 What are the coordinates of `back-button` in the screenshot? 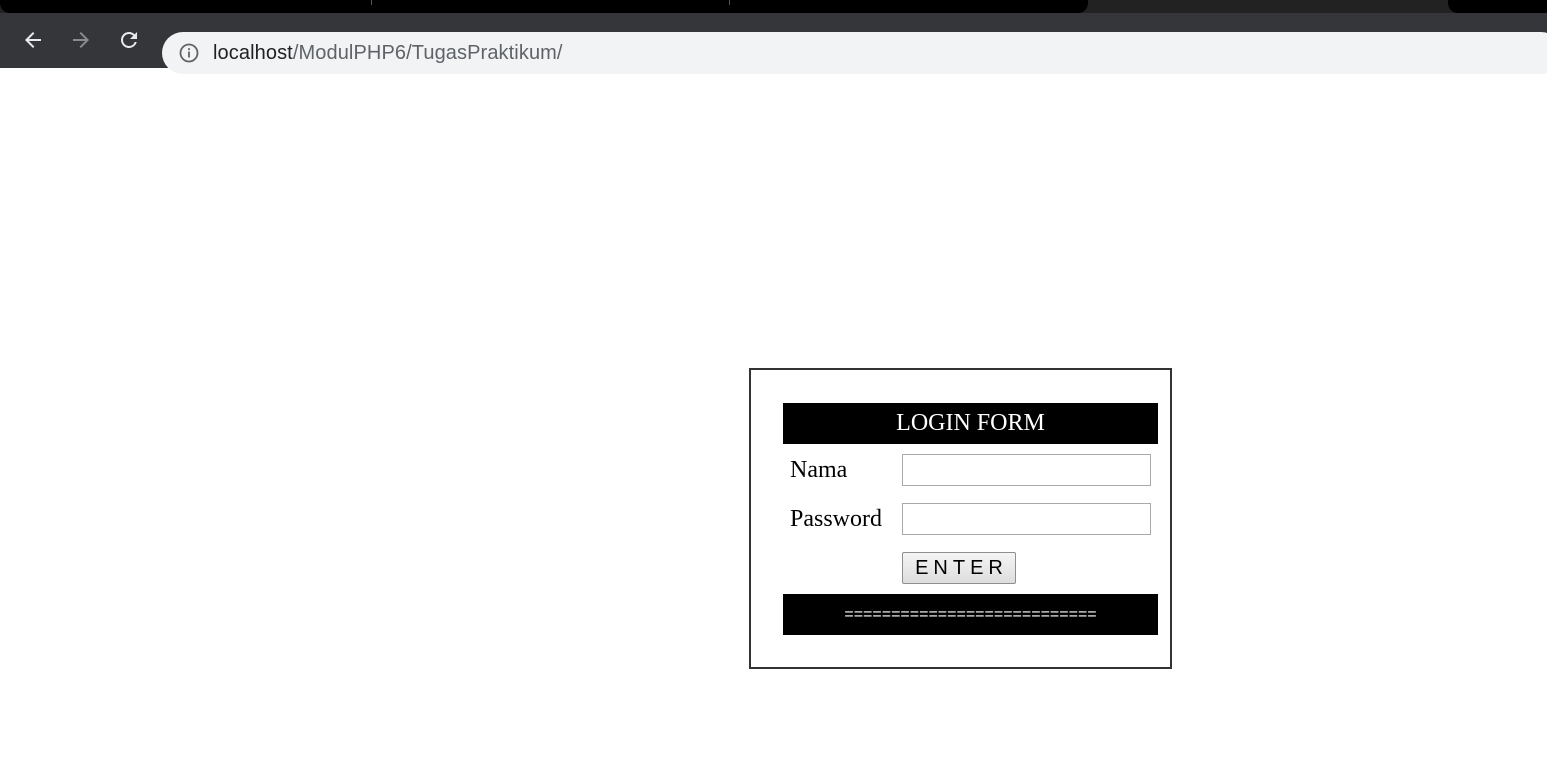 It's located at (33, 40).